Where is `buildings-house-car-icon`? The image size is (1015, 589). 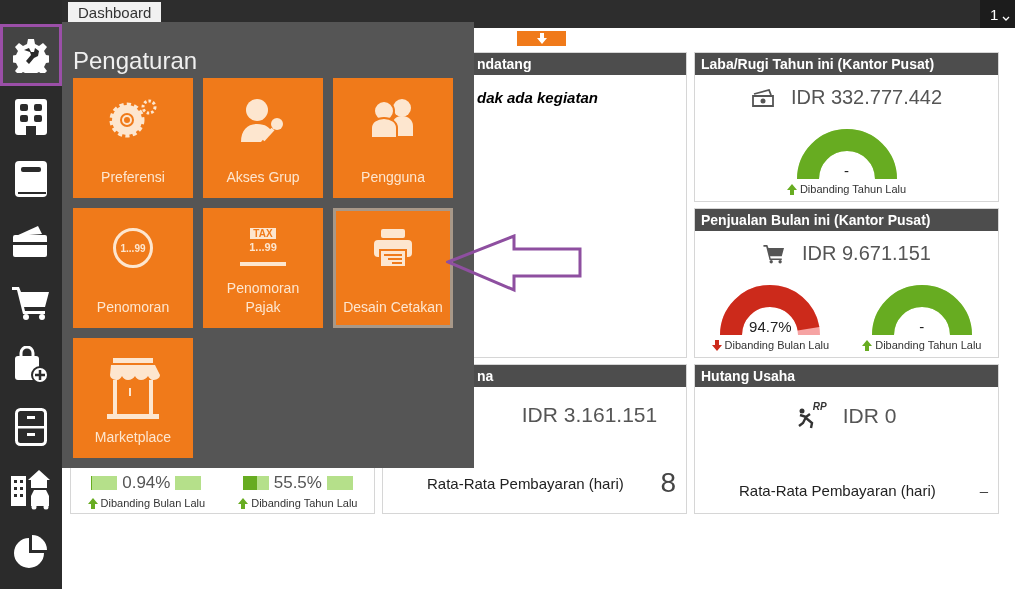
buildings-house-car-icon is located at coordinates (31, 489).